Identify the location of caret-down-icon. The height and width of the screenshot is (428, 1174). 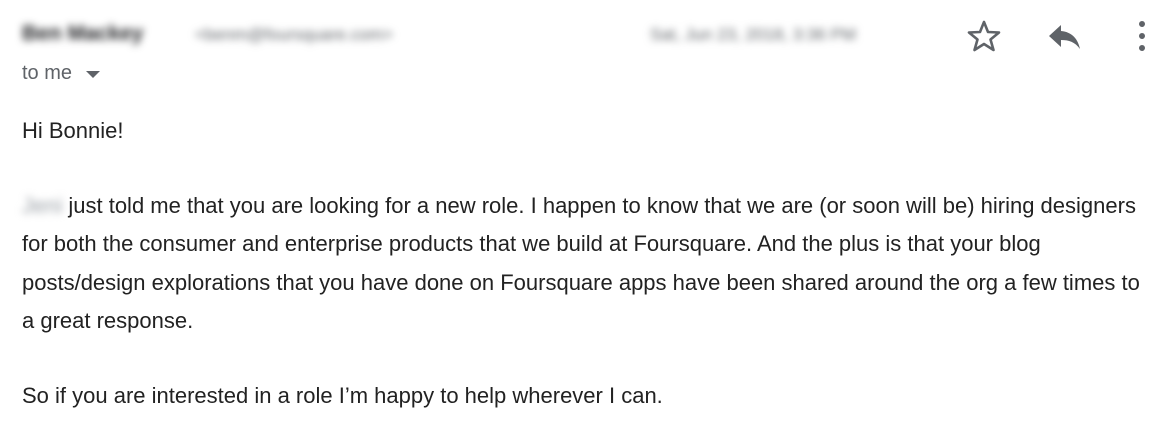
(93, 74).